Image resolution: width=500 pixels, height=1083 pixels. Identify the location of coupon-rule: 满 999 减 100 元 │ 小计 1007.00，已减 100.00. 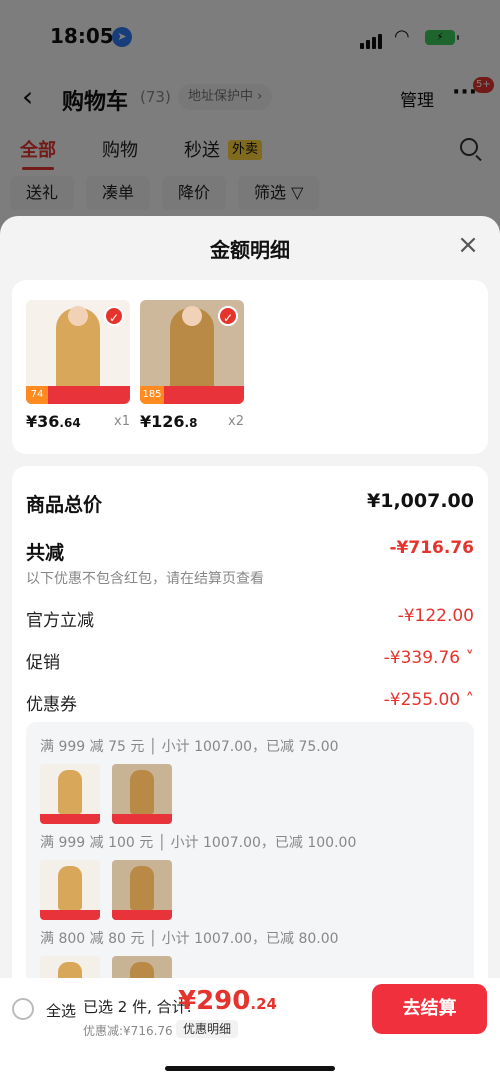
(198, 843).